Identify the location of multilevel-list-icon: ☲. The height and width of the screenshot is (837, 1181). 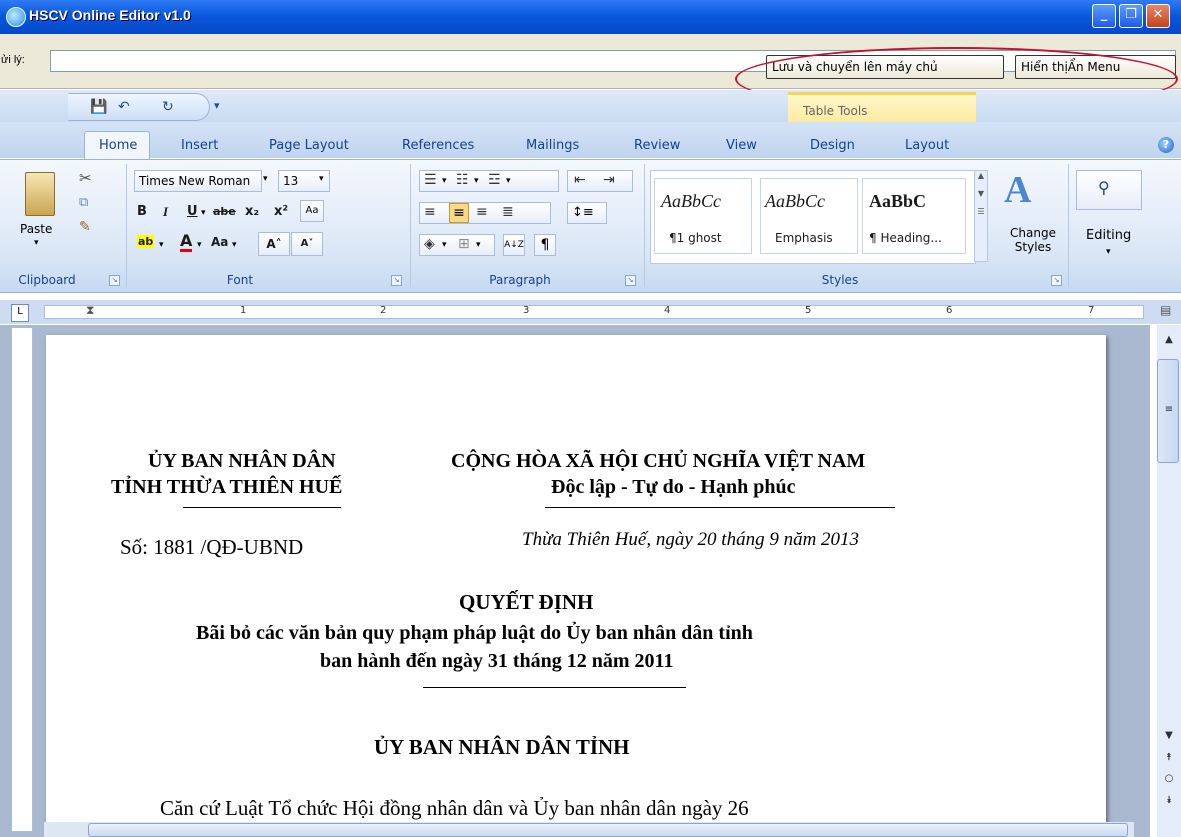
(494, 180).